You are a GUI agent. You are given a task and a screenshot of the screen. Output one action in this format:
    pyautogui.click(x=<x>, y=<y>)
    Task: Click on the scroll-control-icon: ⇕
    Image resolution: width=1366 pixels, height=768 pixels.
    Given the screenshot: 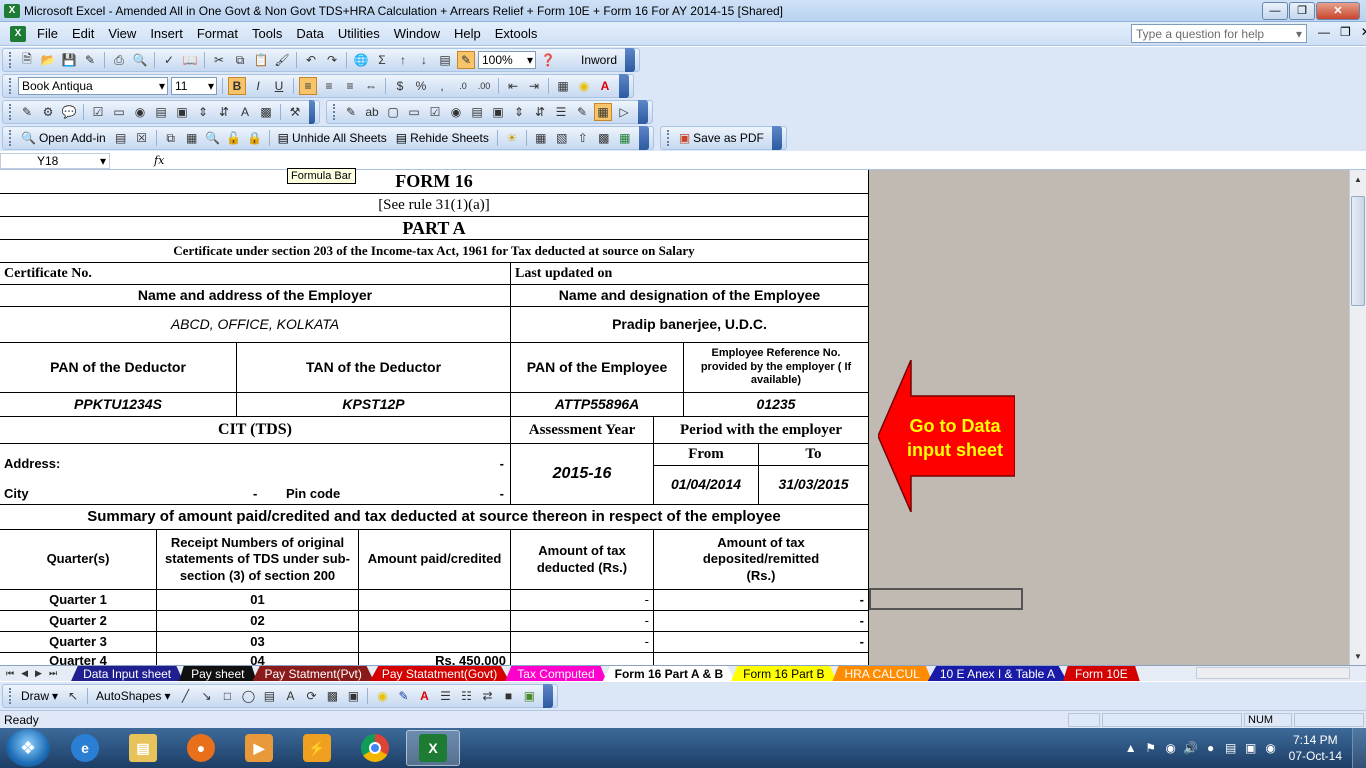 What is the action you would take?
    pyautogui.click(x=203, y=112)
    